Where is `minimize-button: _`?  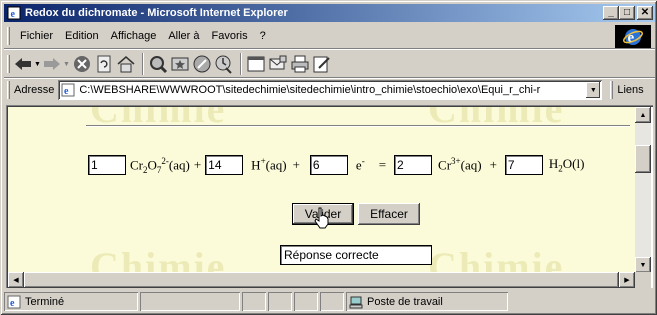
minimize-button: _ is located at coordinates (611, 13).